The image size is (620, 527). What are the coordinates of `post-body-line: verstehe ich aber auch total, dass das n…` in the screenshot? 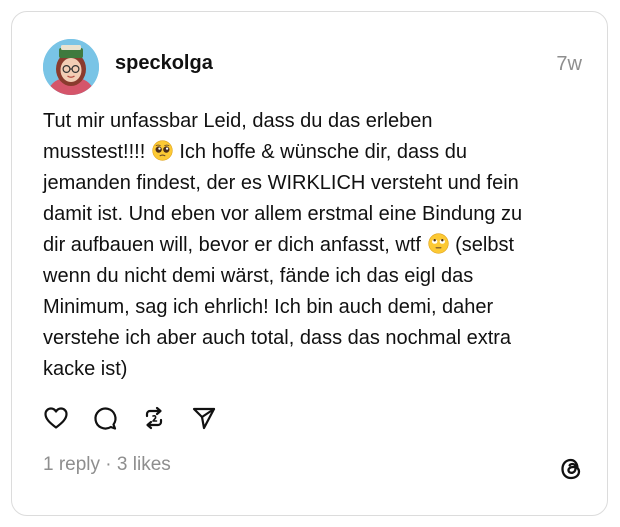 It's located at (277, 338).